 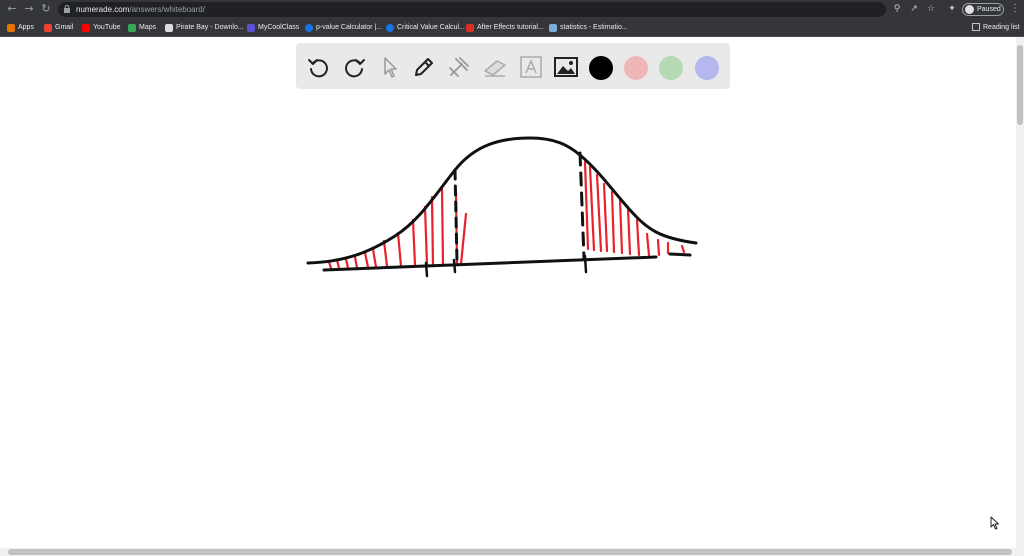 I want to click on bookmark-maps: Maps, so click(x=142, y=28).